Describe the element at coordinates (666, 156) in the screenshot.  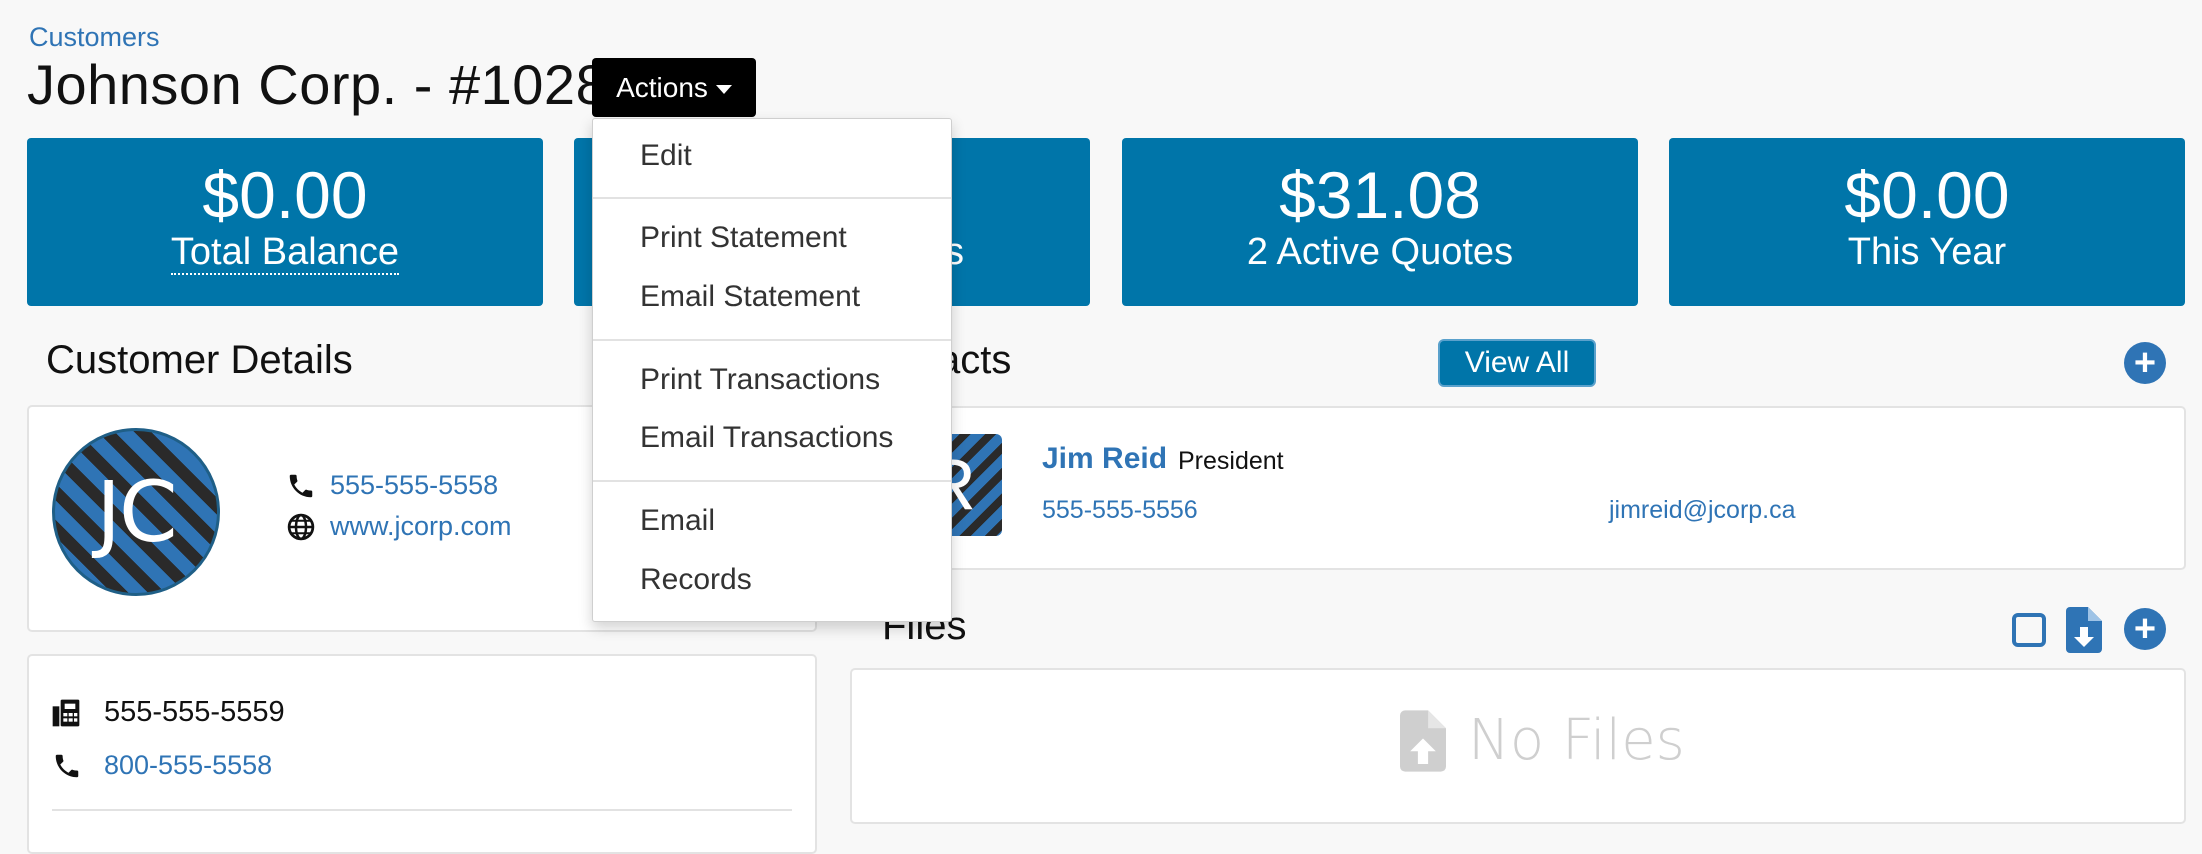
I see `menu-item-edit: Edit` at that location.